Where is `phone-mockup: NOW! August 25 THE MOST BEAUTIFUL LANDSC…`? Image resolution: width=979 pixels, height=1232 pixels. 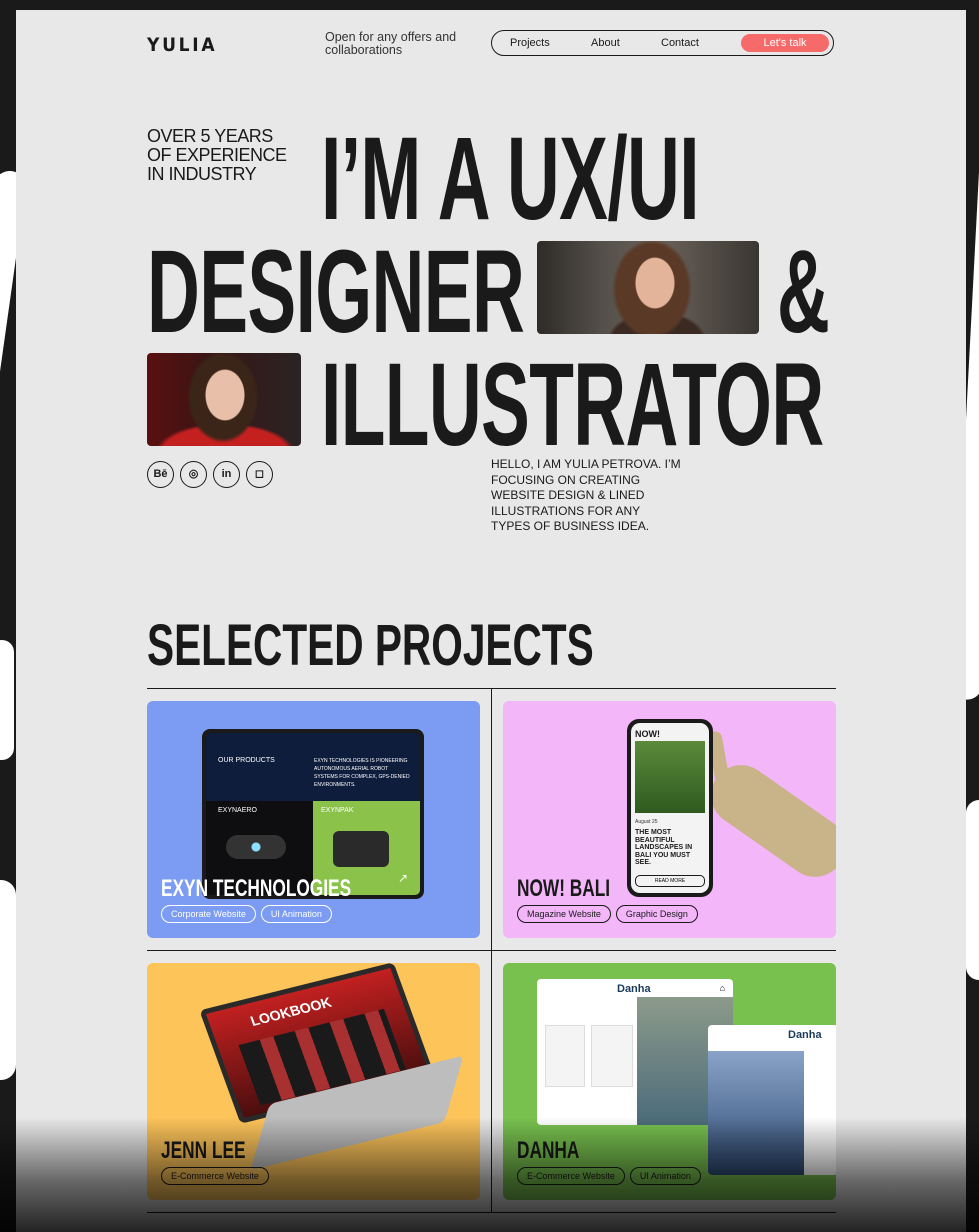 phone-mockup: NOW! August 25 THE MOST BEAUTIFUL LANDSC… is located at coordinates (670, 808).